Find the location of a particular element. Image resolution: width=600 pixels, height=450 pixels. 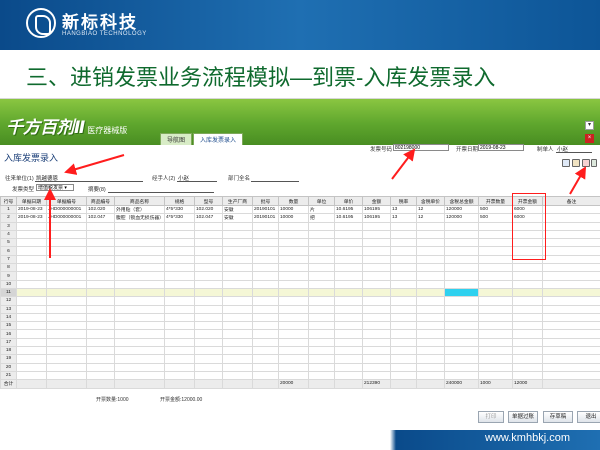

table-row: 8 is located at coordinates (300, 268).